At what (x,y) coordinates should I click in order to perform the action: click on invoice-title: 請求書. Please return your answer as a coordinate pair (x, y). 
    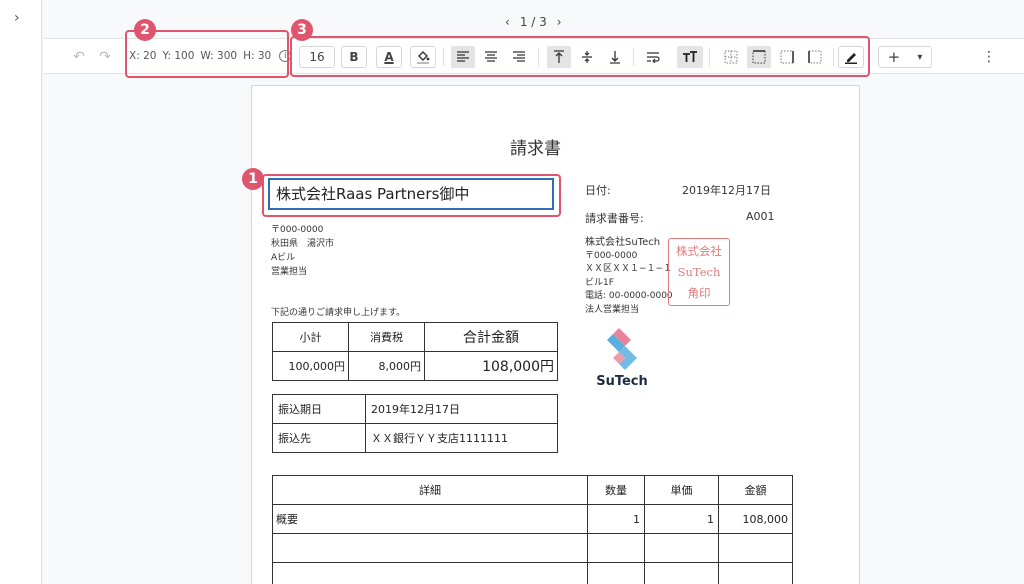
    Looking at the image, I should click on (535, 146).